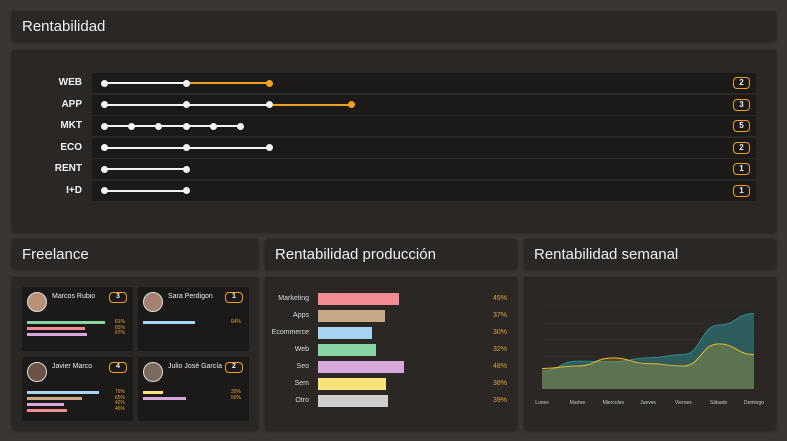  Describe the element at coordinates (64, 26) in the screenshot. I see `rentabilidad-title: Rentabilidad` at that location.